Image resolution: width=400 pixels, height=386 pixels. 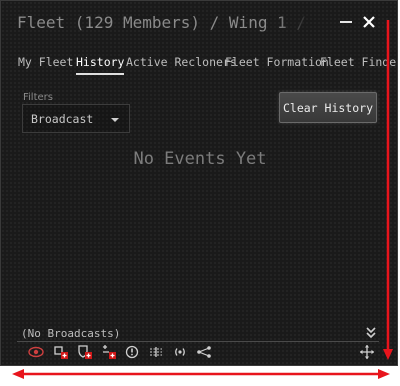 I want to click on target-icon, so click(x=132, y=352).